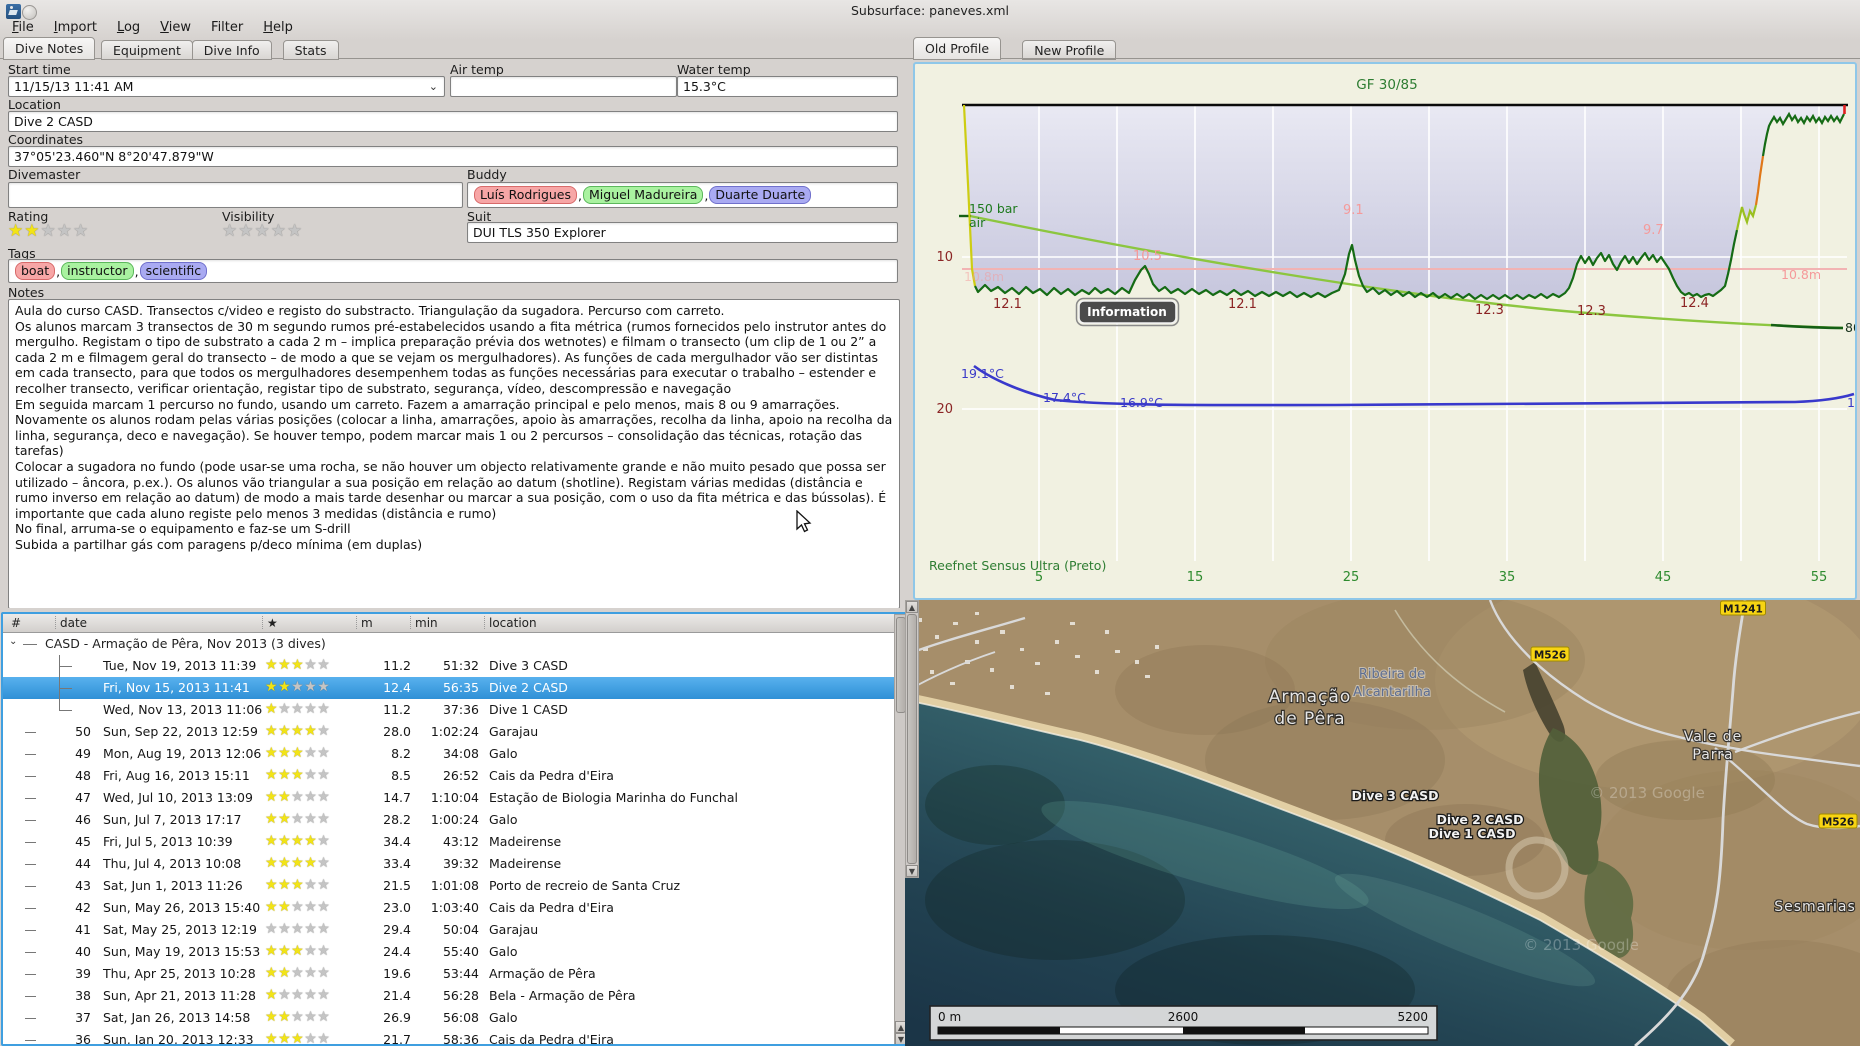  Describe the element at coordinates (49, 48) in the screenshot. I see `tab-dive-notes: Dive Notes` at that location.